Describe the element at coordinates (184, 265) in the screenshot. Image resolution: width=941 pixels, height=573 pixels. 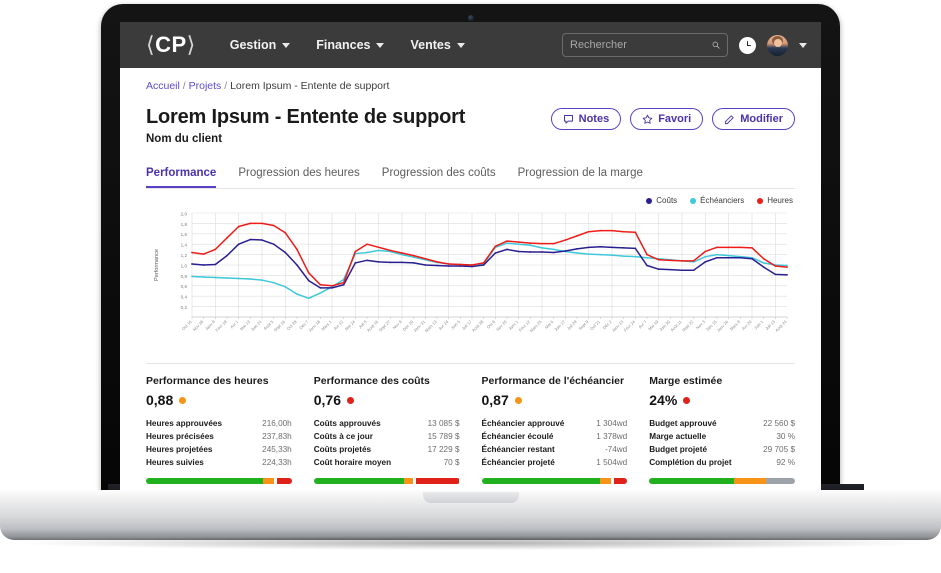
I see `svg-text: 1,0` at that location.